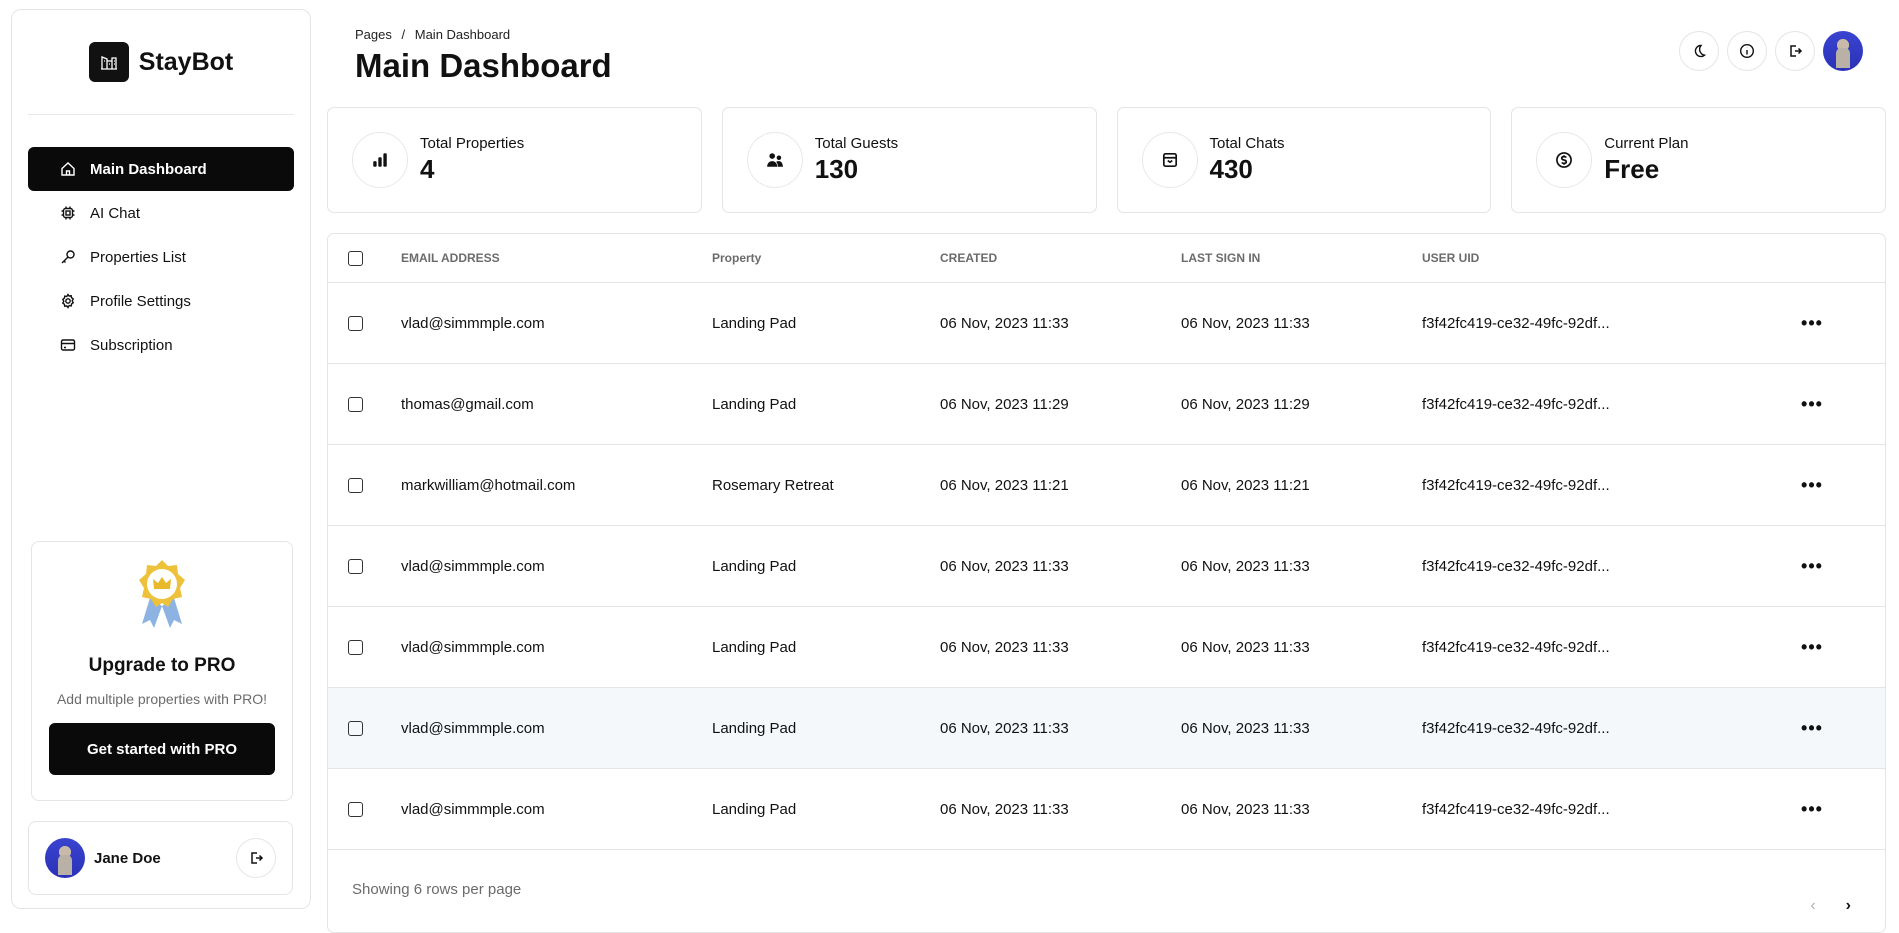 The image size is (1899, 933). What do you see at coordinates (472, 143) in the screenshot?
I see `stat-label: Total Properties` at bounding box center [472, 143].